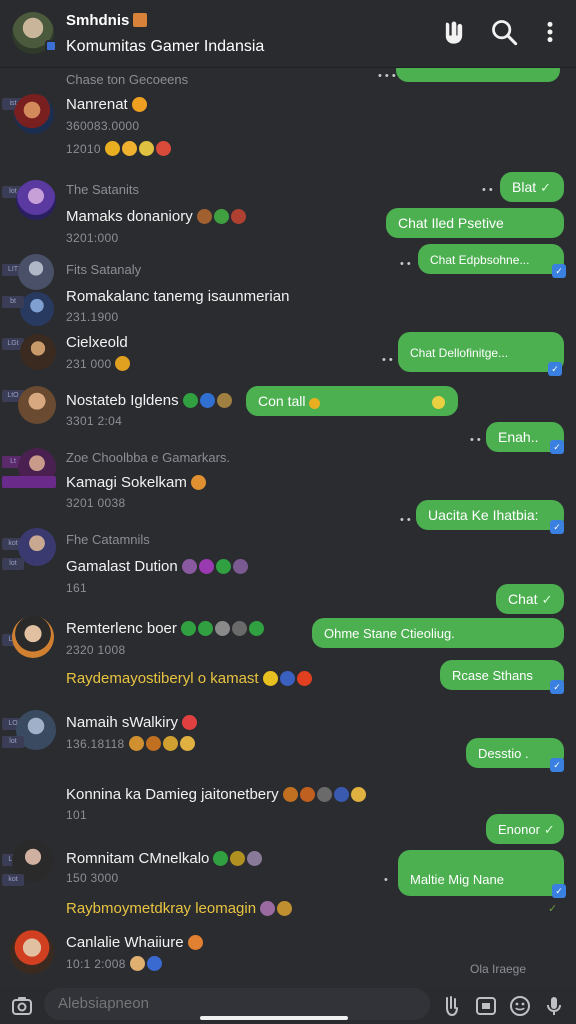 The image size is (576, 1024). What do you see at coordinates (180, 910) in the screenshot?
I see `user-name: Raybmoymetdkray leomagin` at bounding box center [180, 910].